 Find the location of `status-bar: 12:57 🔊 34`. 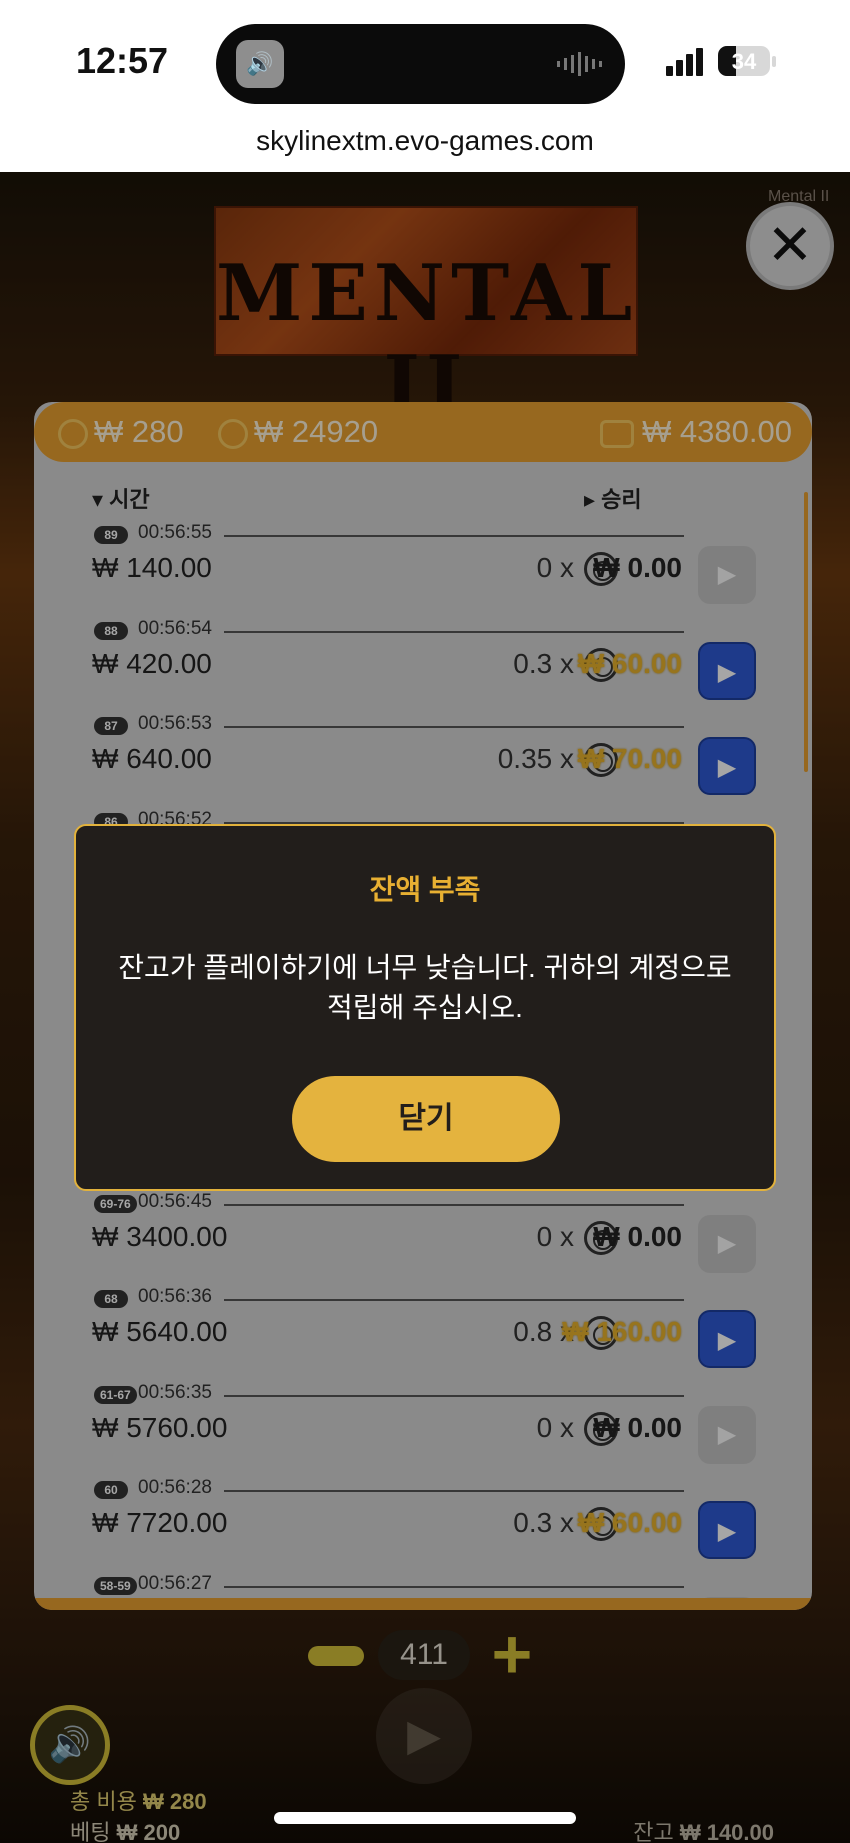

status-bar: 12:57 🔊 34 is located at coordinates (425, 55).